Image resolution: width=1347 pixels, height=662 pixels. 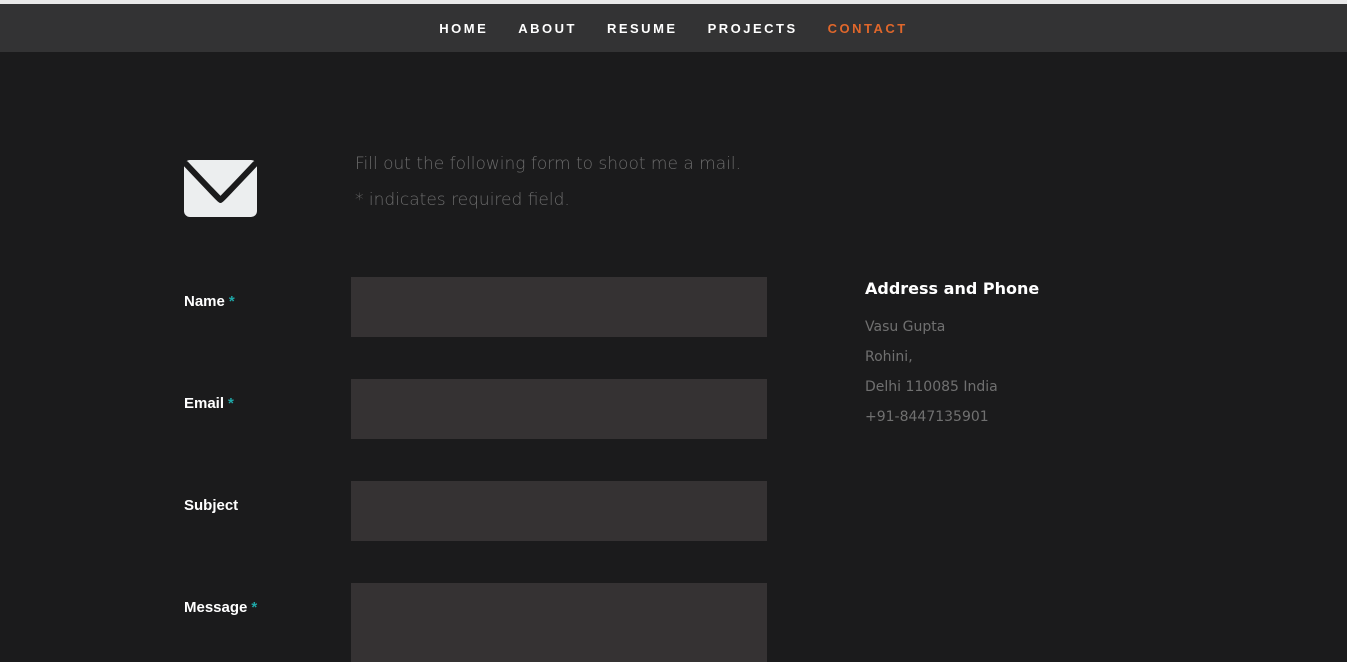 I want to click on nav-resume-link: RESUME, so click(x=642, y=28).